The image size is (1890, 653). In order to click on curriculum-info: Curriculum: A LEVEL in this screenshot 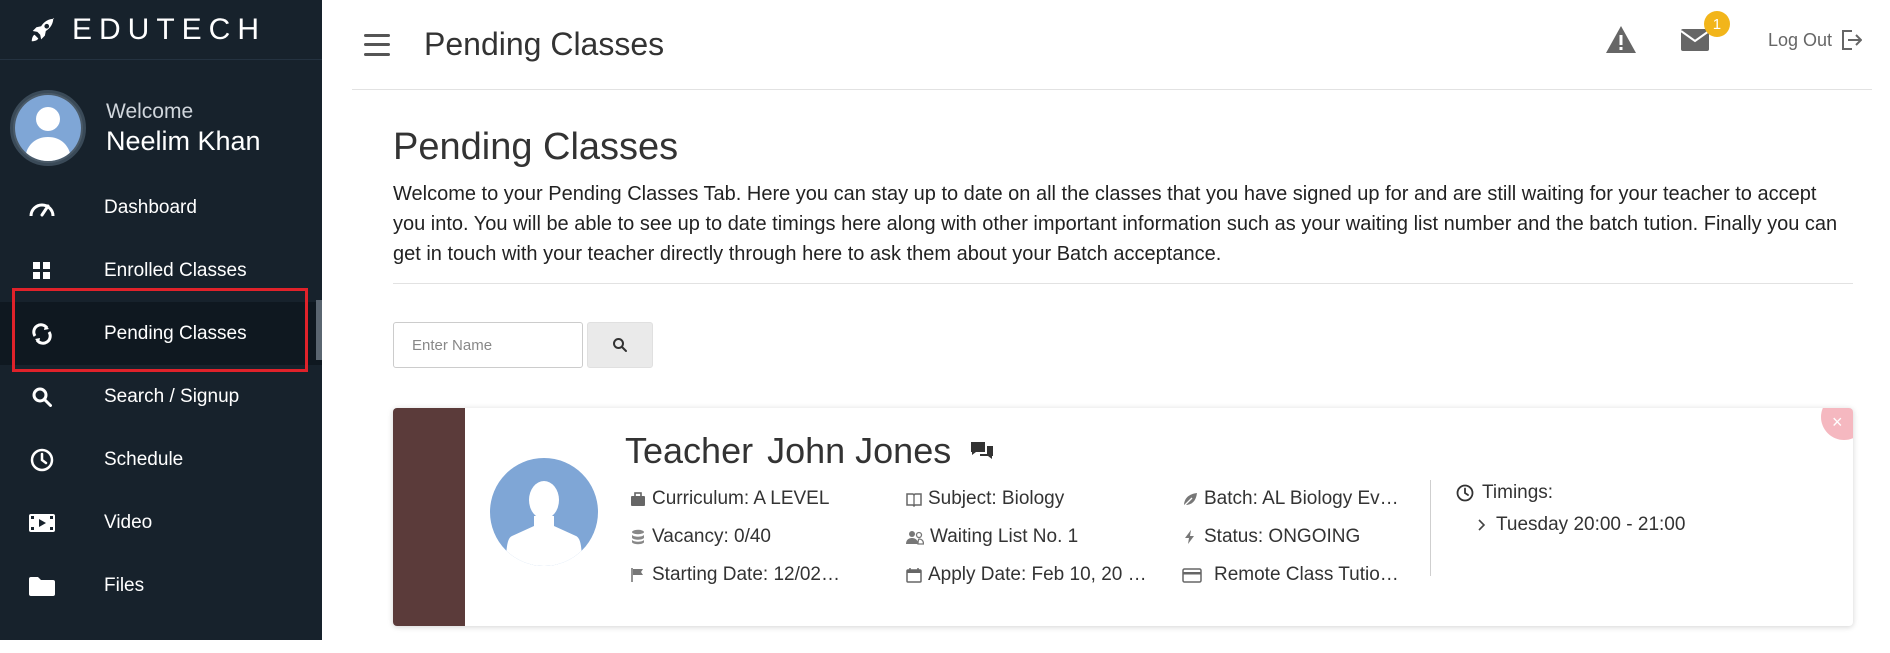, I will do `click(768, 499)`.